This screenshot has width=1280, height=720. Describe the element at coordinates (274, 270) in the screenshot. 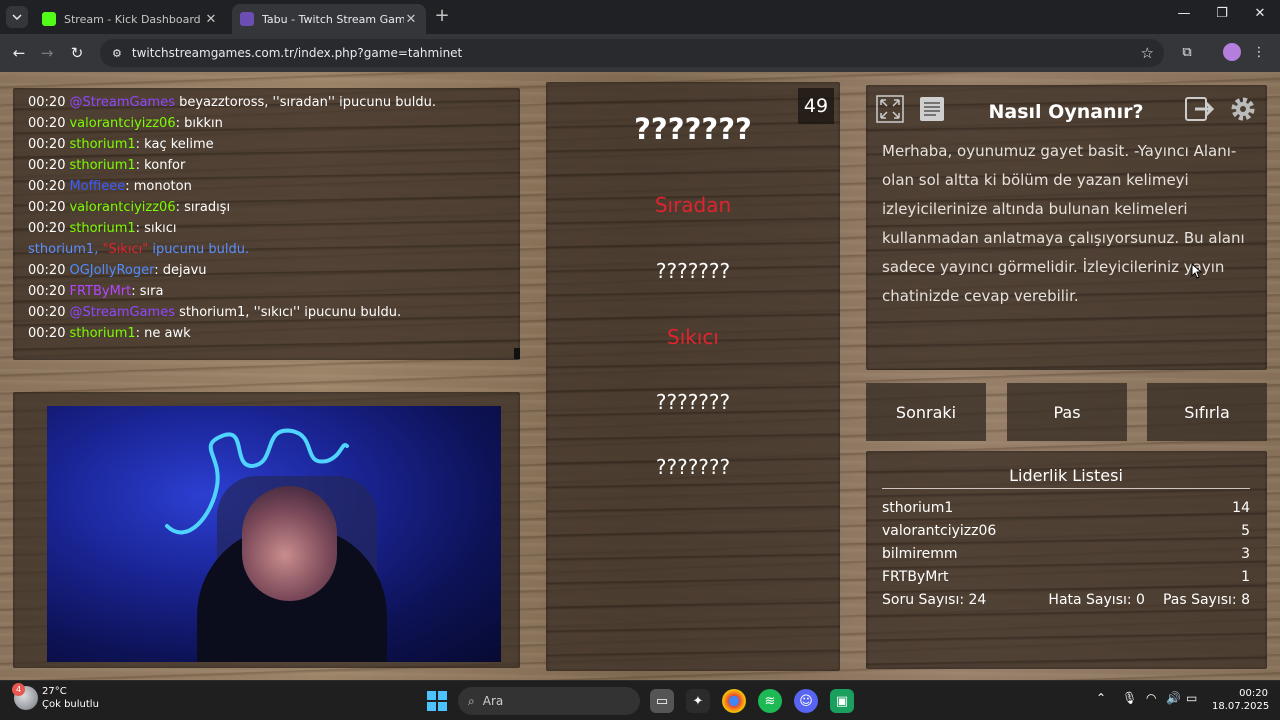

I see `chat-message: 00:20 OGJollyRoger: dejavu` at that location.